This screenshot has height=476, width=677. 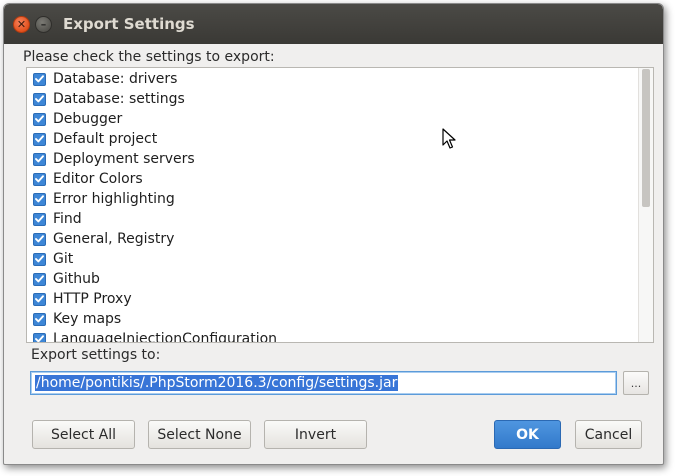 What do you see at coordinates (149, 57) in the screenshot?
I see `settings-prompt: Please check the settings to export:` at bounding box center [149, 57].